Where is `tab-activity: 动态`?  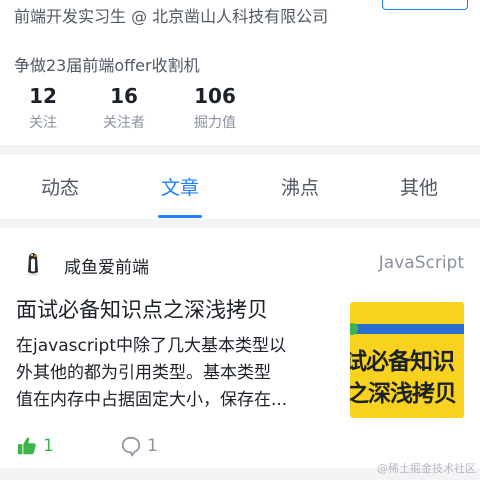 tab-activity: 动态 is located at coordinates (60, 186).